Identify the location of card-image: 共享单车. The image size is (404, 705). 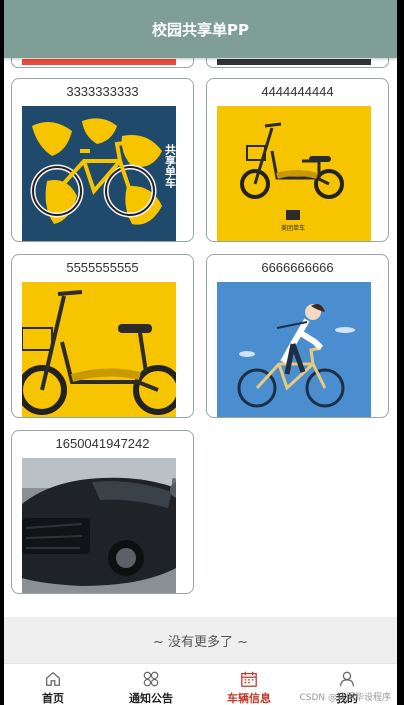
(99, 173).